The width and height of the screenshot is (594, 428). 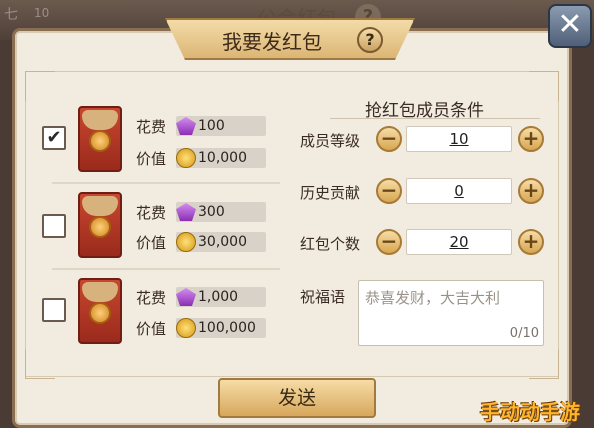 What do you see at coordinates (389, 139) in the screenshot?
I see `member-level-minus-button: −` at bounding box center [389, 139].